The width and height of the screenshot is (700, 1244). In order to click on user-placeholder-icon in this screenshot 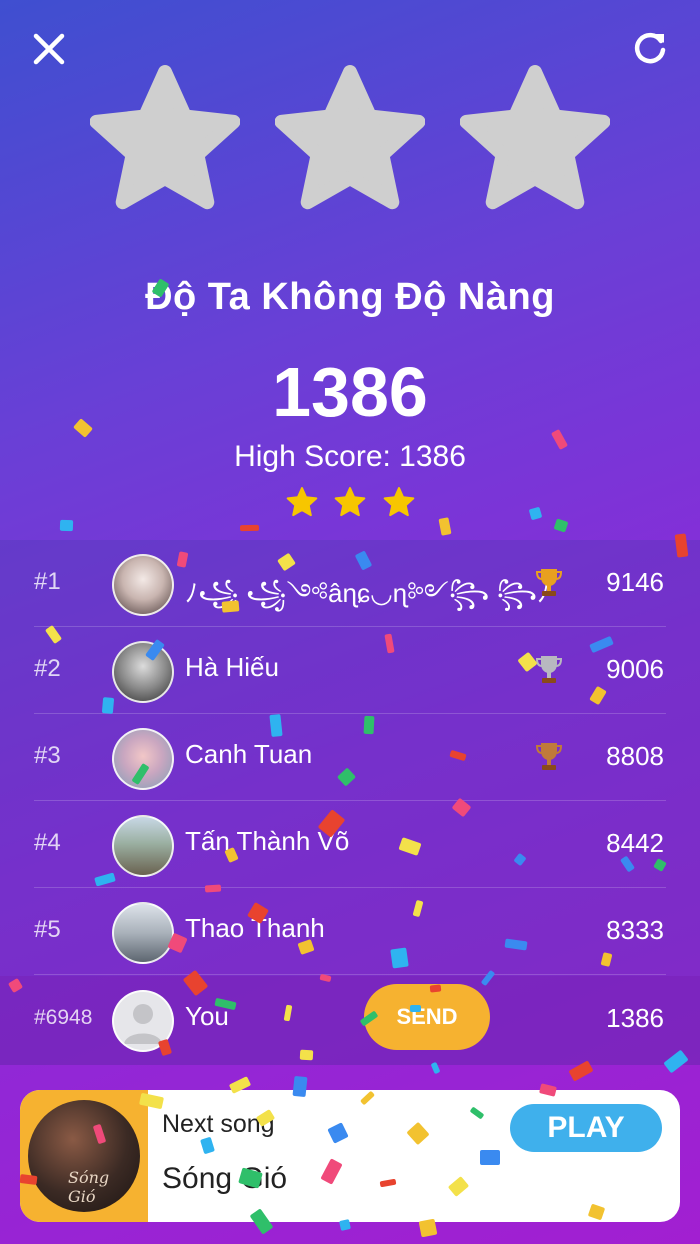, I will do `click(143, 1024)`.